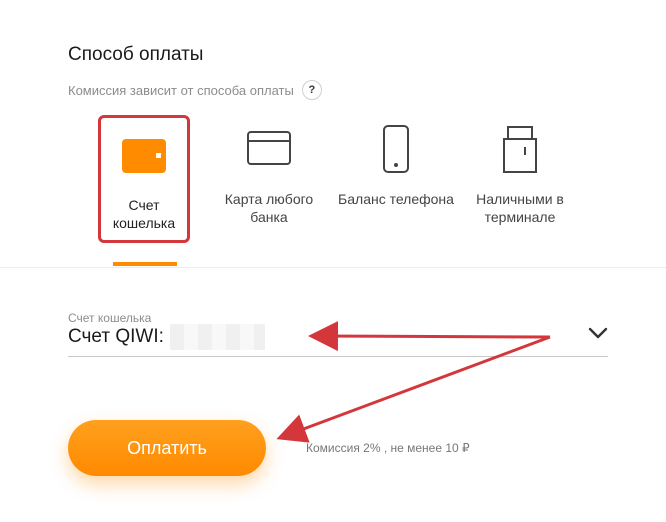  Describe the element at coordinates (333, 267) in the screenshot. I see `section-divider` at that location.